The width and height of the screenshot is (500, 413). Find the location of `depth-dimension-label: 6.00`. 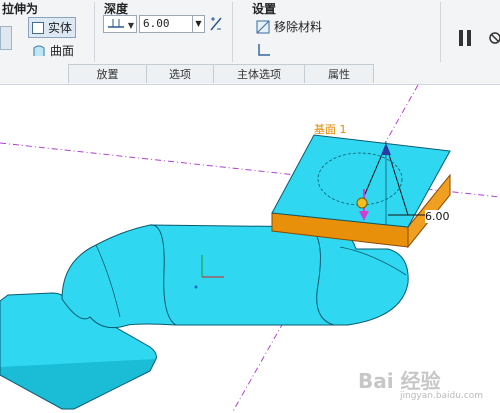

depth-dimension-label: 6.00 is located at coordinates (437, 216).